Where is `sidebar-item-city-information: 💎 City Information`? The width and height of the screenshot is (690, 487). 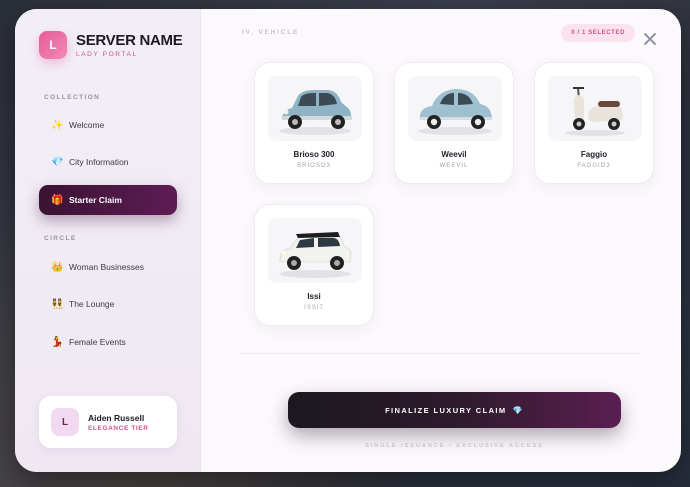 sidebar-item-city-information: 💎 City Information is located at coordinates (108, 162).